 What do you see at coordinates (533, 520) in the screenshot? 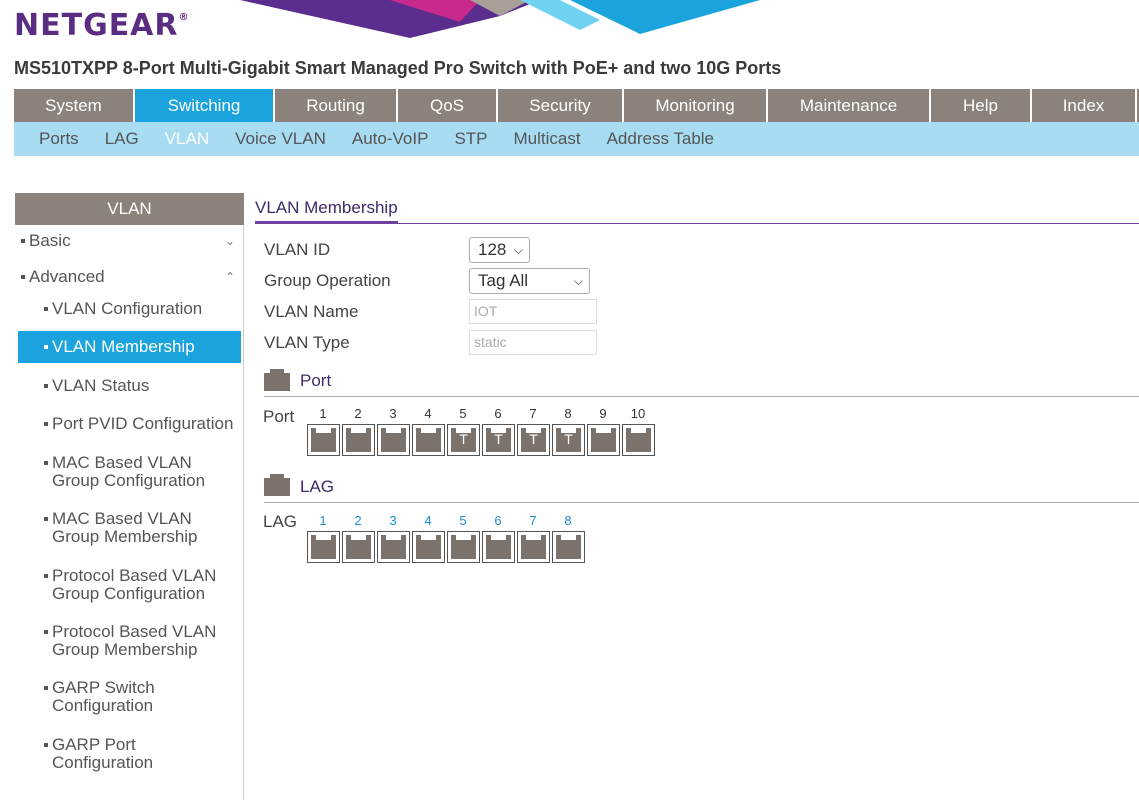
I see `lag-number: 7` at bounding box center [533, 520].